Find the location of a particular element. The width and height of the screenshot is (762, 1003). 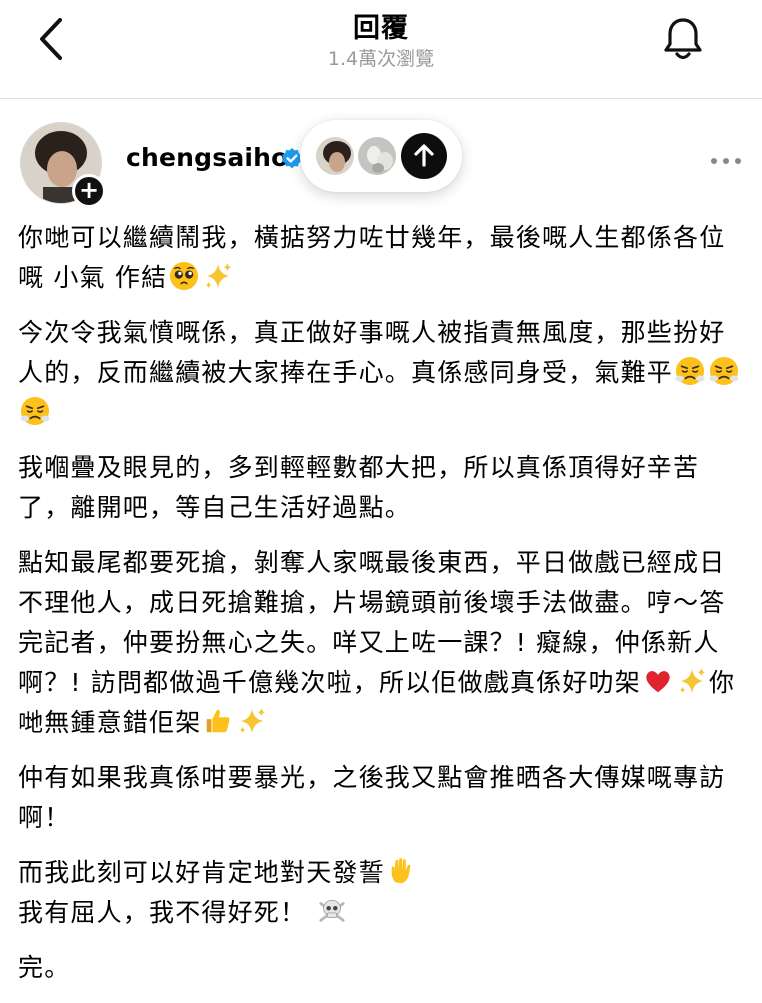

scroll-up-button is located at coordinates (424, 156).